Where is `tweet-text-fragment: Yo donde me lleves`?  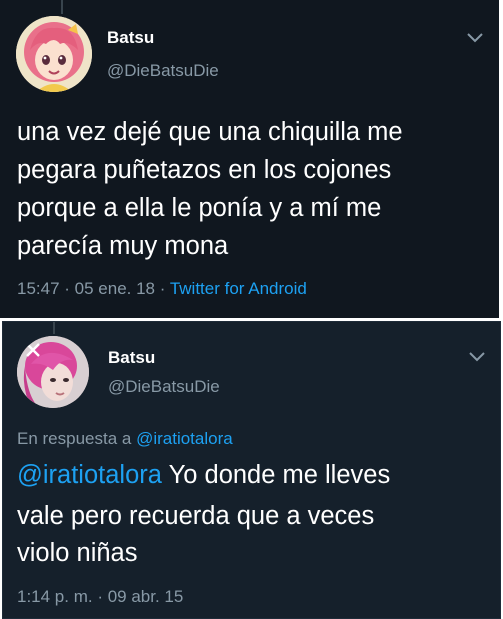 tweet-text-fragment: Yo donde me lleves is located at coordinates (276, 475).